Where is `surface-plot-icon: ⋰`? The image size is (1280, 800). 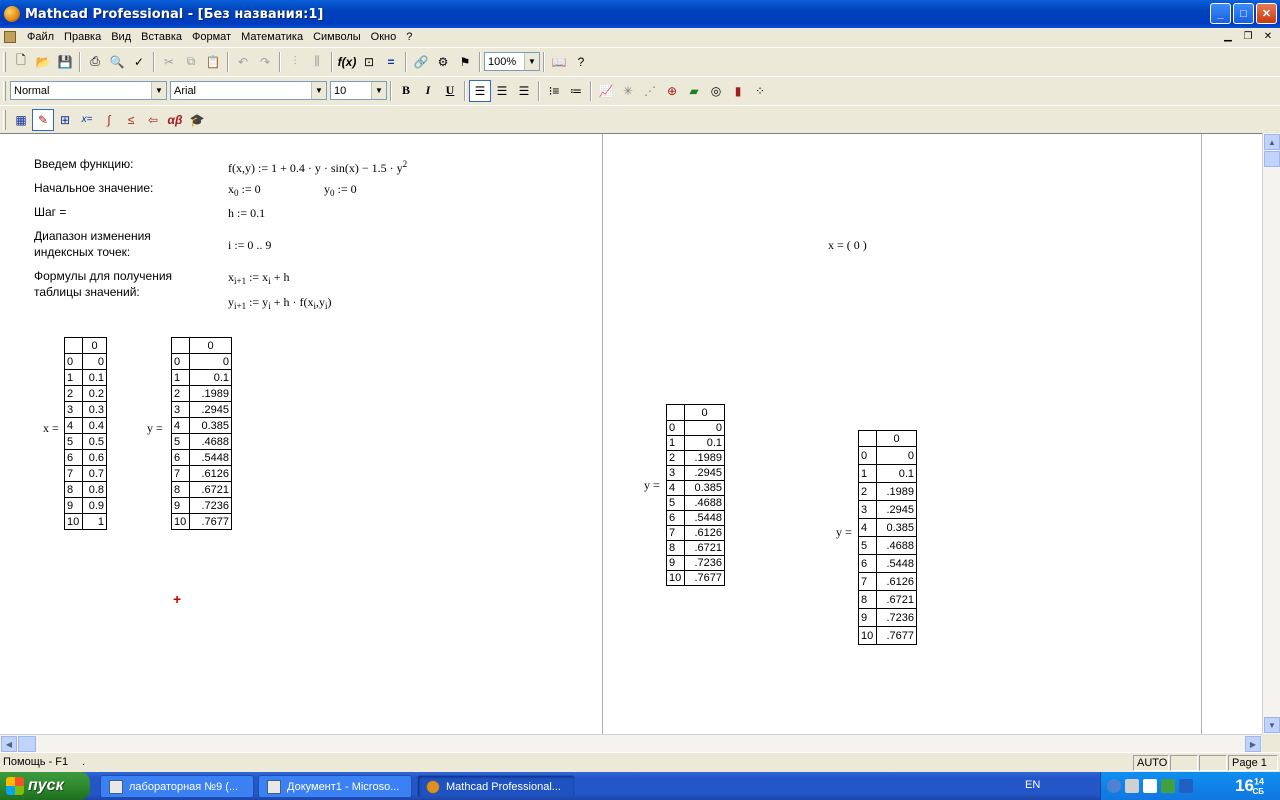
surface-plot-icon: ⋰ is located at coordinates (650, 91).